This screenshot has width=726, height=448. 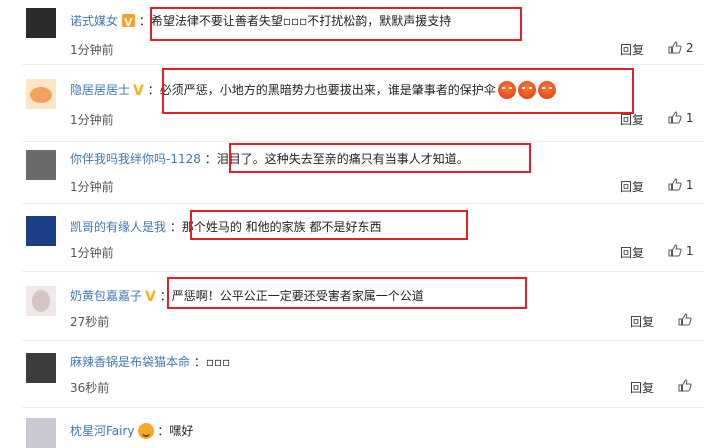 What do you see at coordinates (363, 374) in the screenshot?
I see `comment-item: 麻辣香锅是布袋猫本命 ：▫▫▫ 36秒前 回复` at bounding box center [363, 374].